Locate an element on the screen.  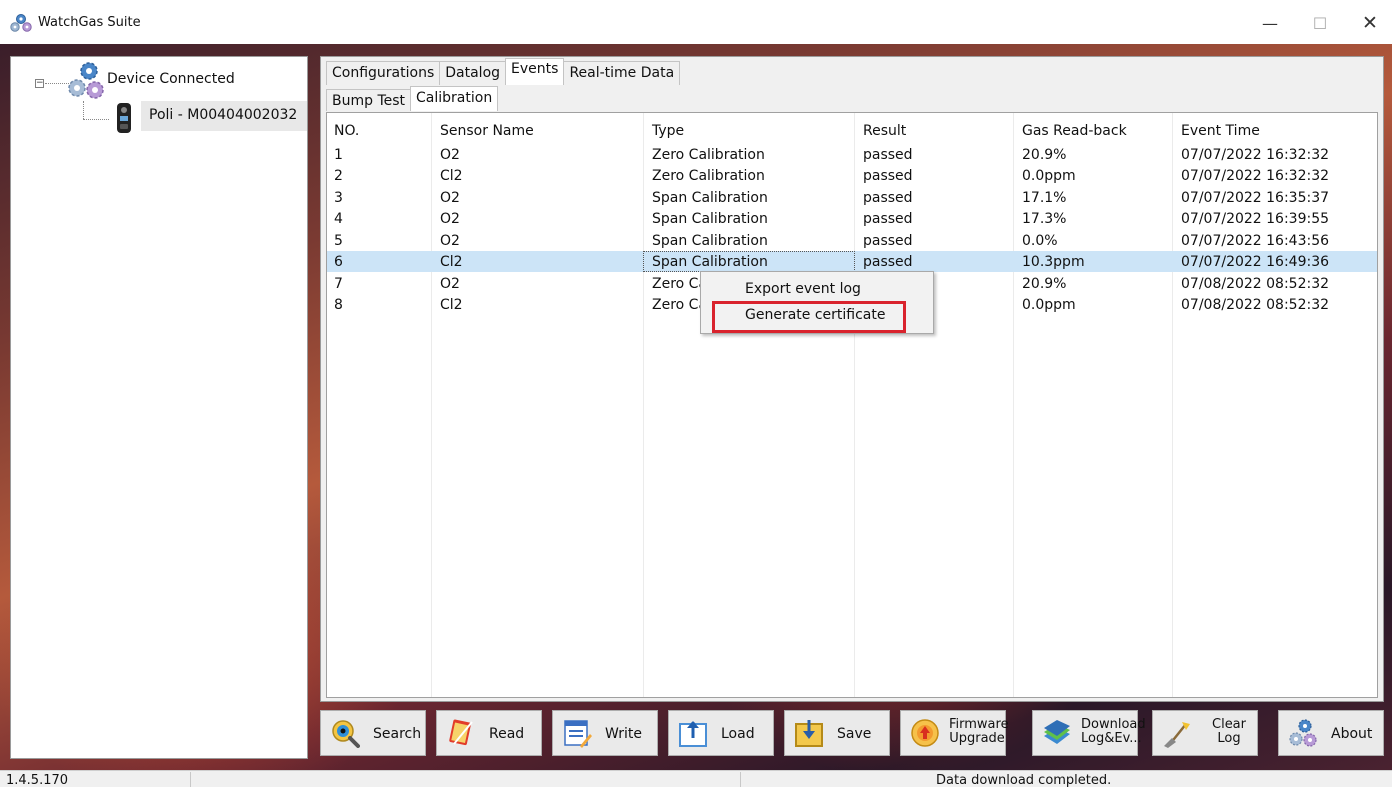
annotation-highlight-box is located at coordinates (809, 317).